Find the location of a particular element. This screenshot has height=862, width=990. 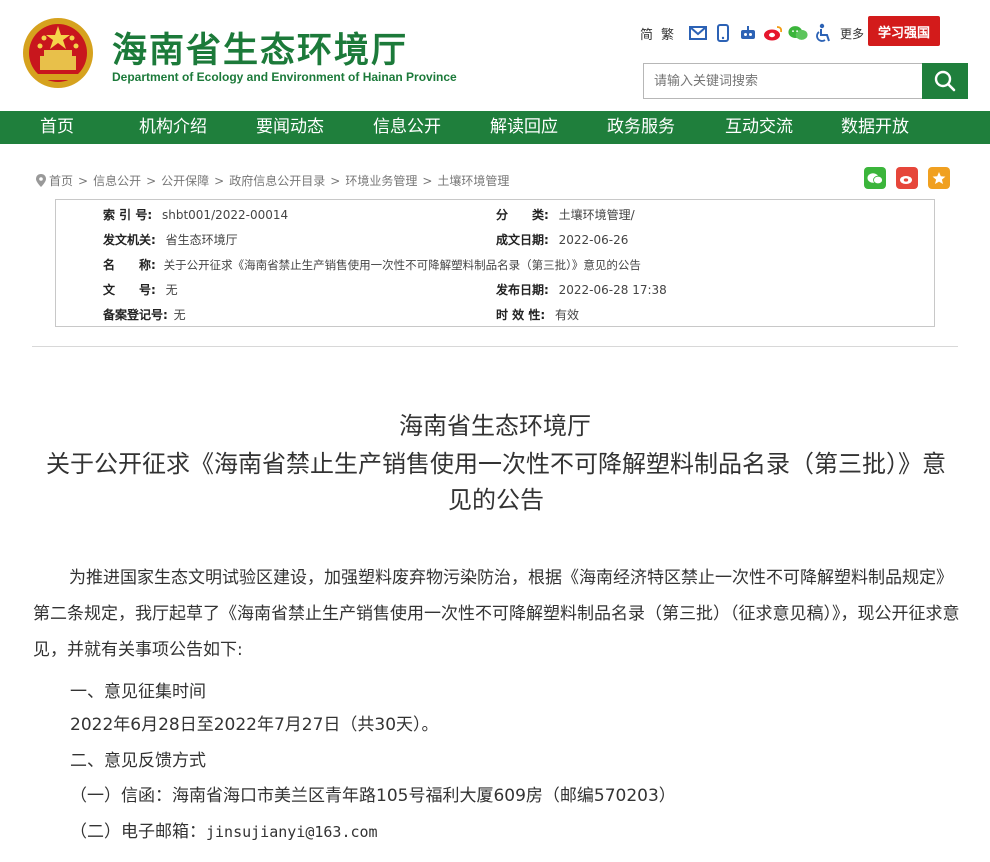

search-input-wrapper is located at coordinates (783, 81).